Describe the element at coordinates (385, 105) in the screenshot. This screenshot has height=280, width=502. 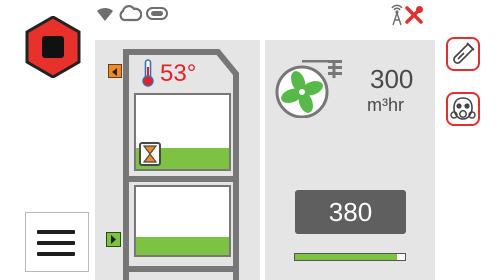
I see `airflow-unit: m³hr` at that location.